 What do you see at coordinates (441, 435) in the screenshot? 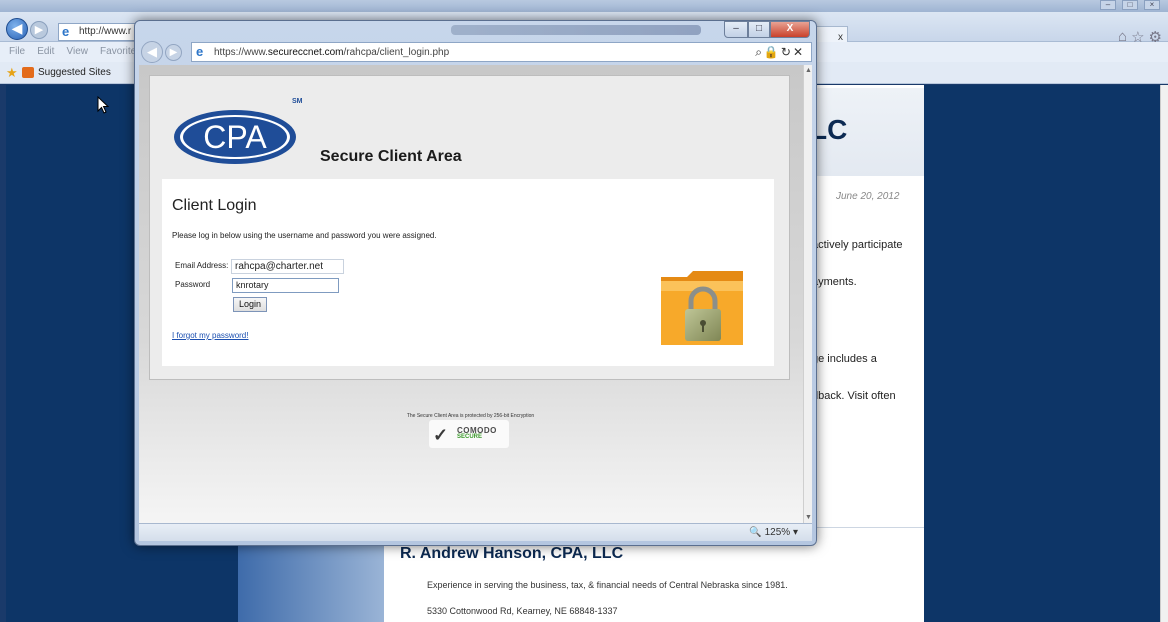
I see `comodo-check-icon: ✓` at bounding box center [441, 435].